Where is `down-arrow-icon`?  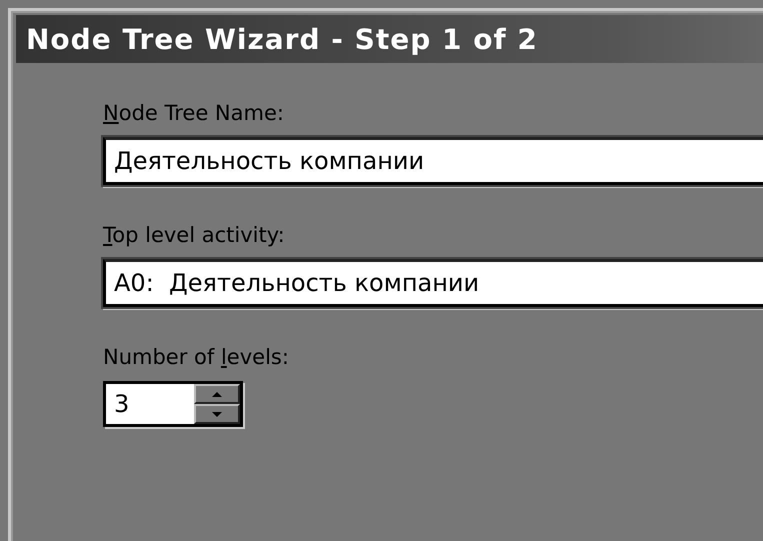 down-arrow-icon is located at coordinates (217, 414).